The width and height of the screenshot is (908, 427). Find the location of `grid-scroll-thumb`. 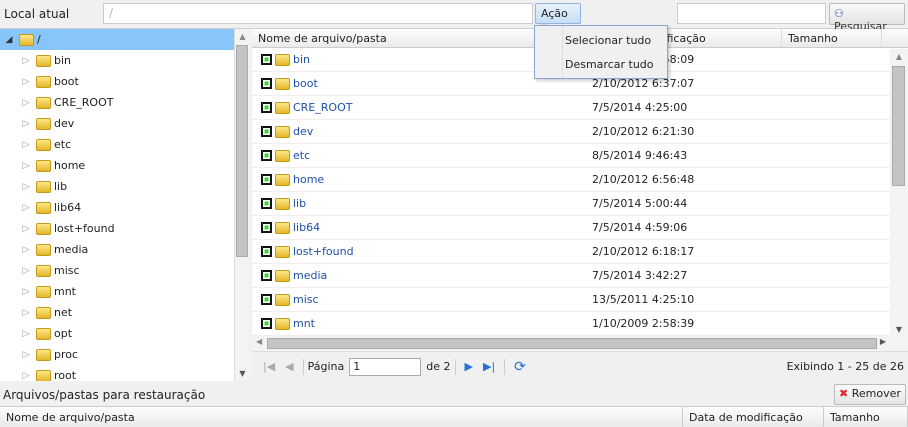

grid-scroll-thumb is located at coordinates (898, 126).